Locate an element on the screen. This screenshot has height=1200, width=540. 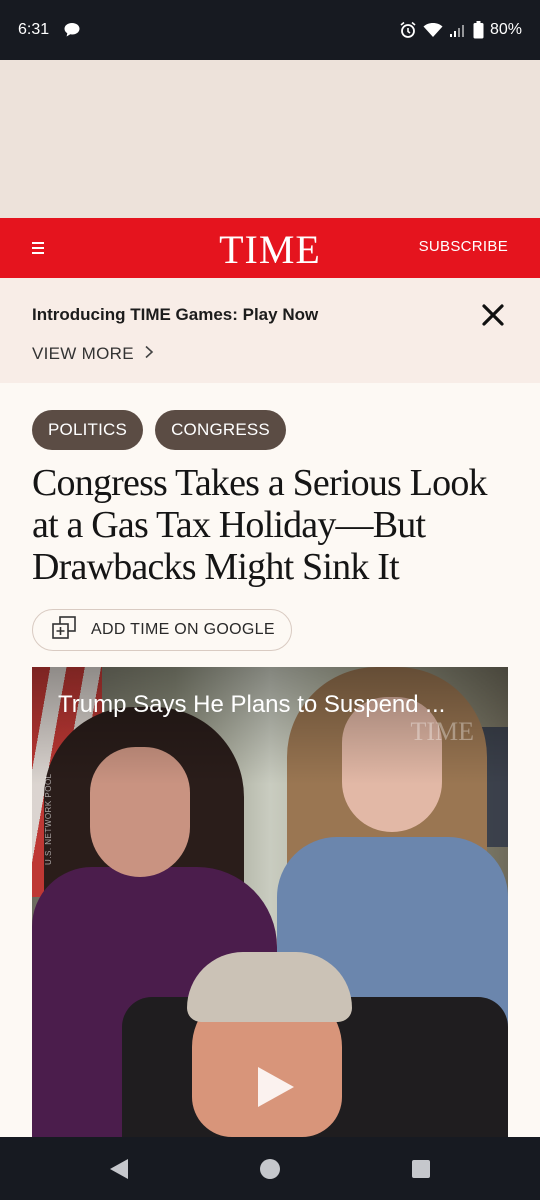
alarm-icon is located at coordinates (408, 30).